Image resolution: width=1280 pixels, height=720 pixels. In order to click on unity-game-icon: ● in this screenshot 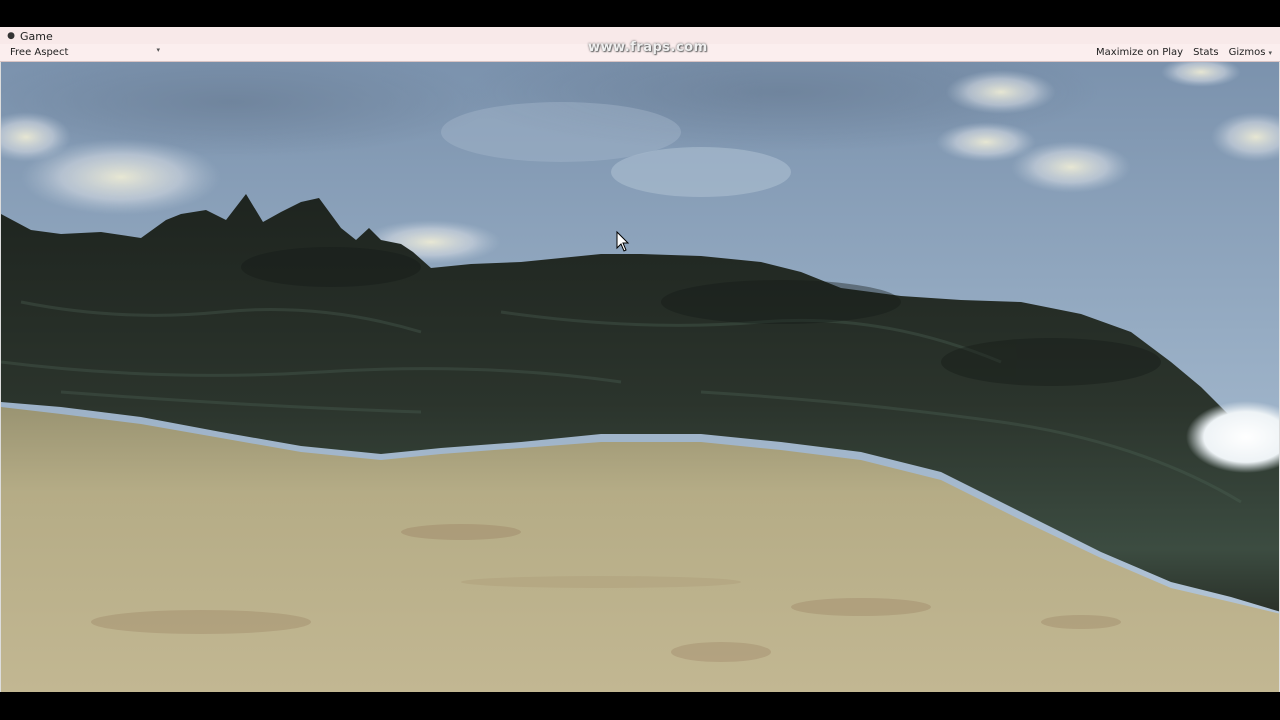, I will do `click(11, 36)`.